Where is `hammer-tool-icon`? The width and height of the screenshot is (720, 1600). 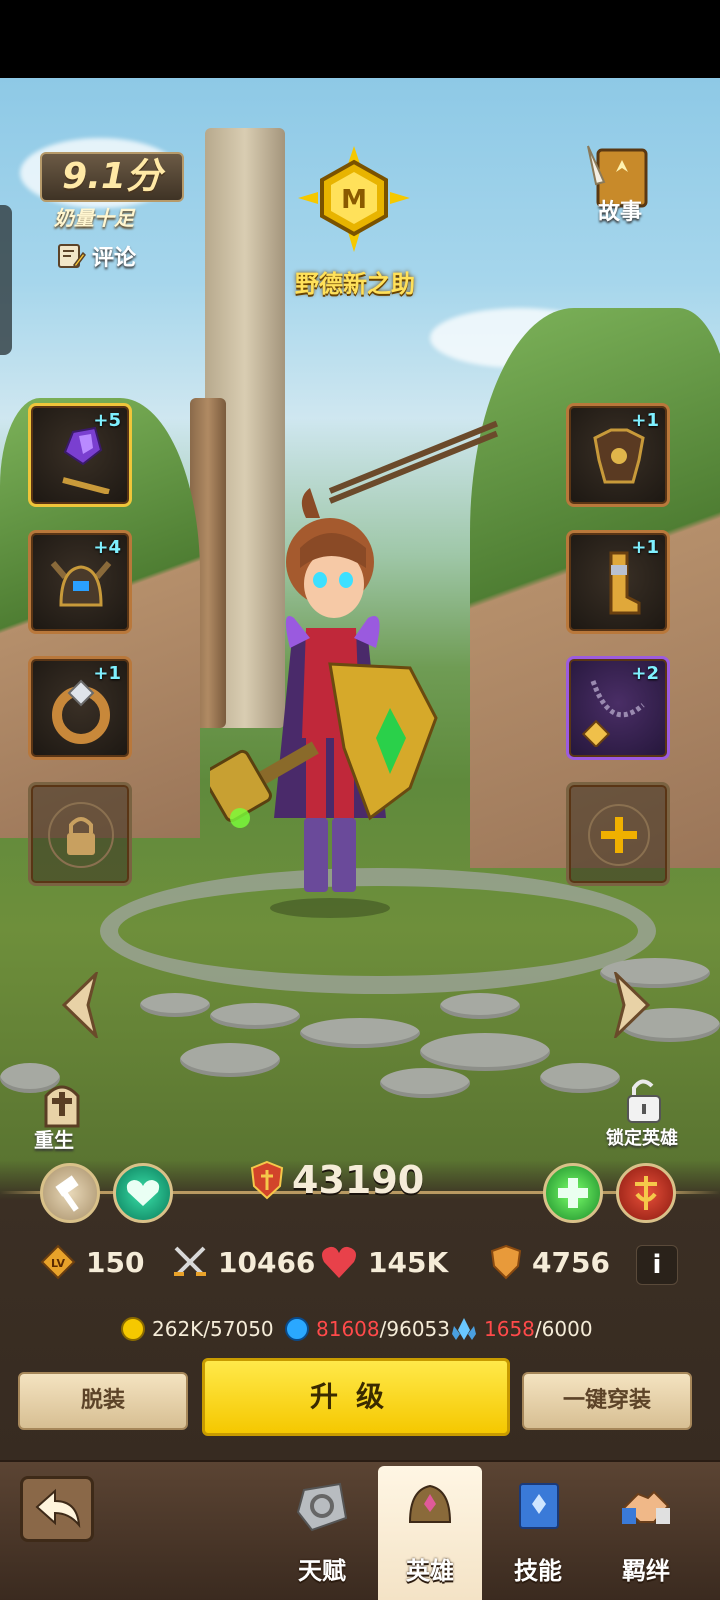 hammer-tool-icon is located at coordinates (67, 1193).